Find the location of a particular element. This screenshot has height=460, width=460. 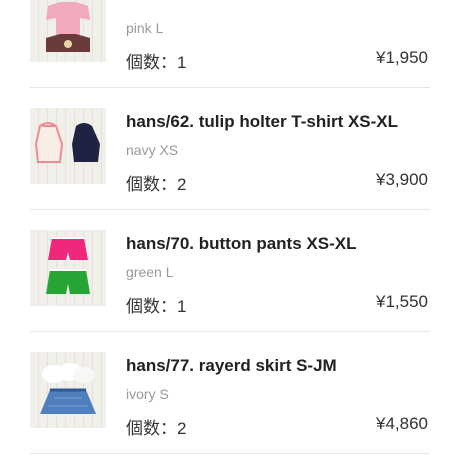

item-title: hans/62. tulip holter T-shirt XS-XL is located at coordinates (281, 122).